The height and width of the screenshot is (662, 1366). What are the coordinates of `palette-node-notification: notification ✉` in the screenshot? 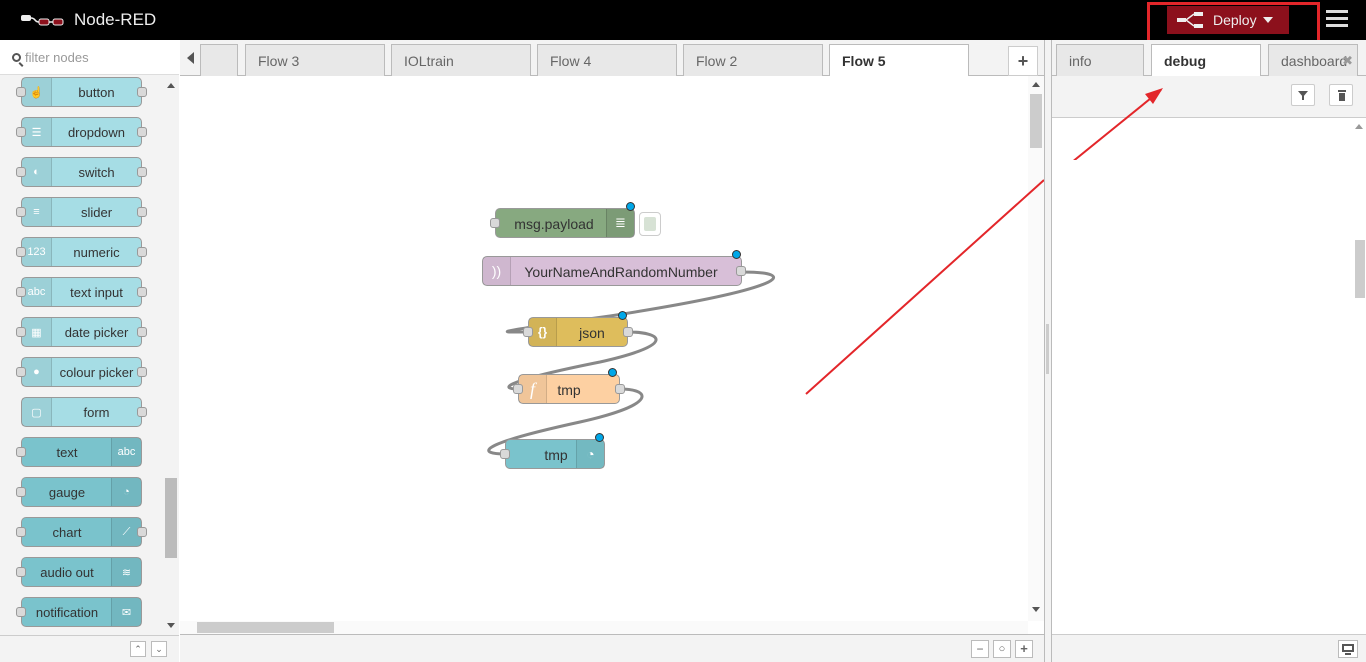 It's located at (81, 612).